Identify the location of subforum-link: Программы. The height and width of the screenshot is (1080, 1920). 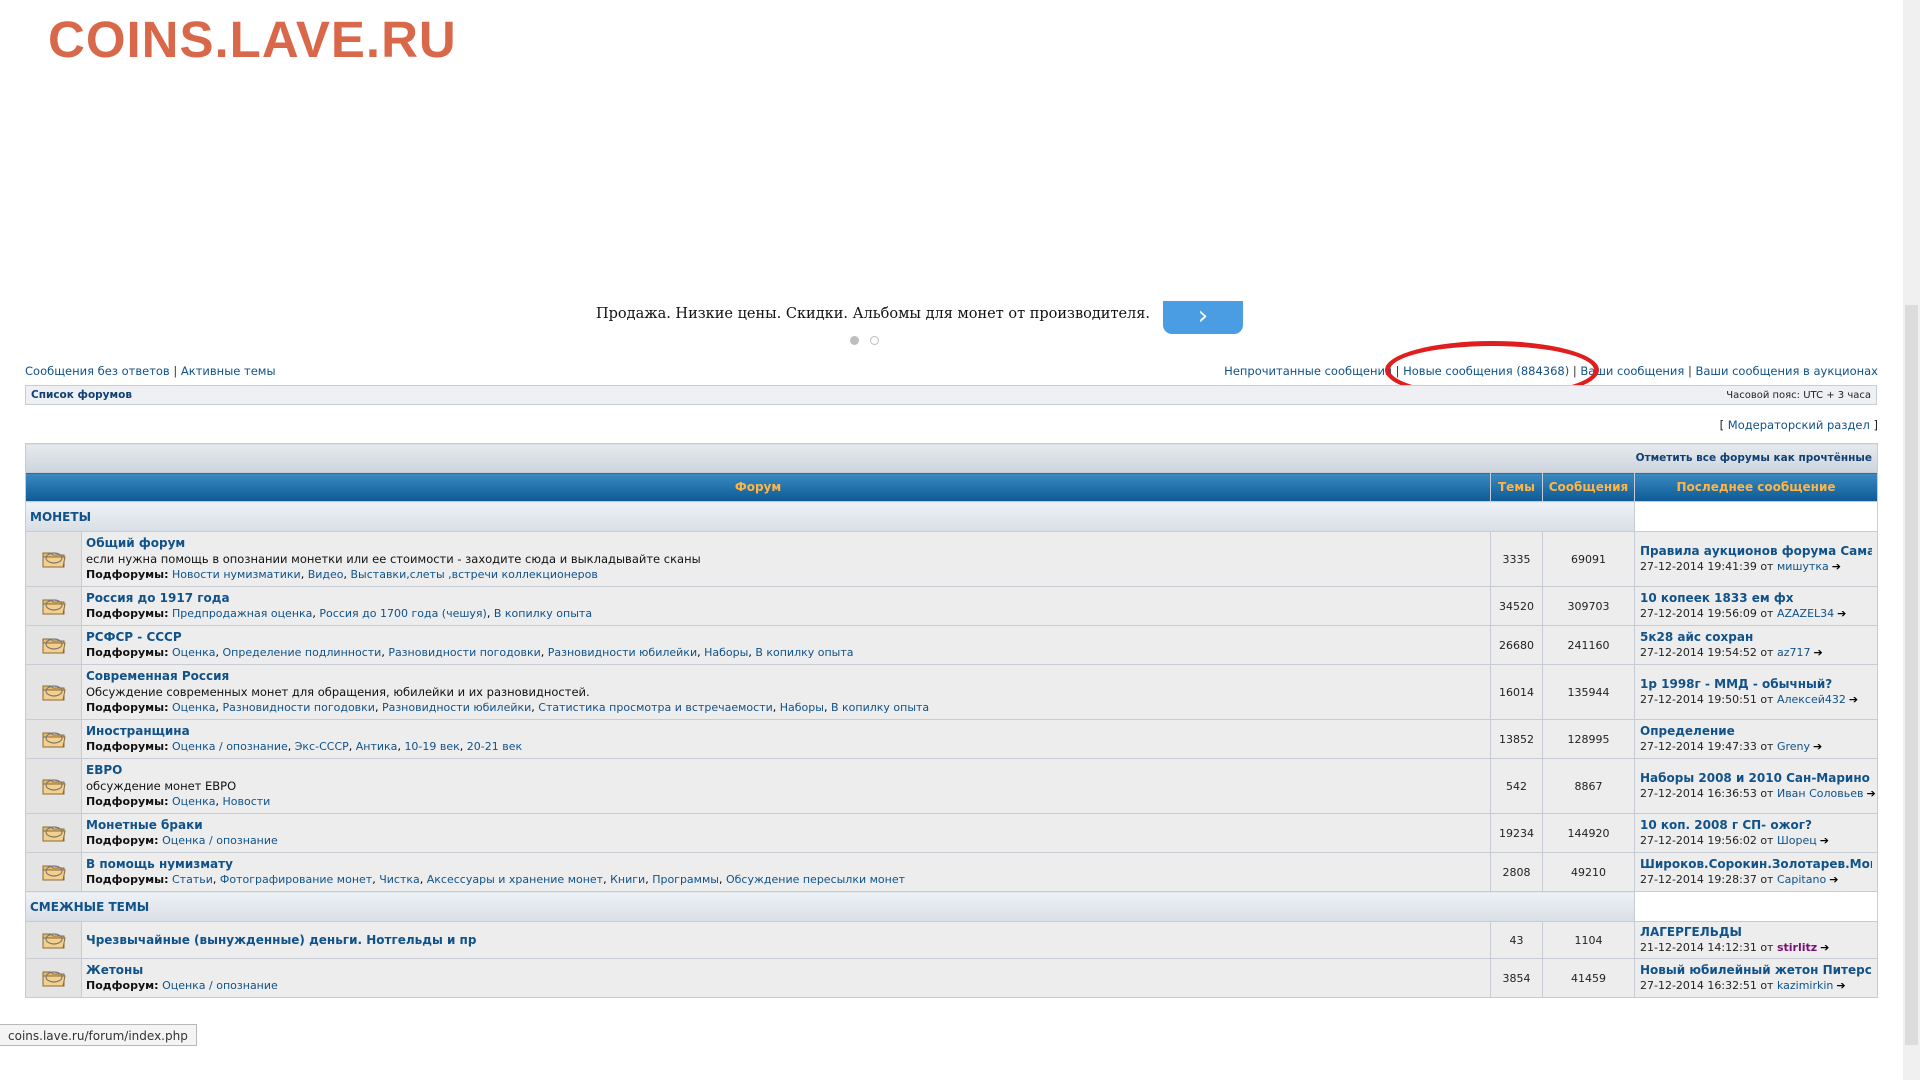
(685, 879).